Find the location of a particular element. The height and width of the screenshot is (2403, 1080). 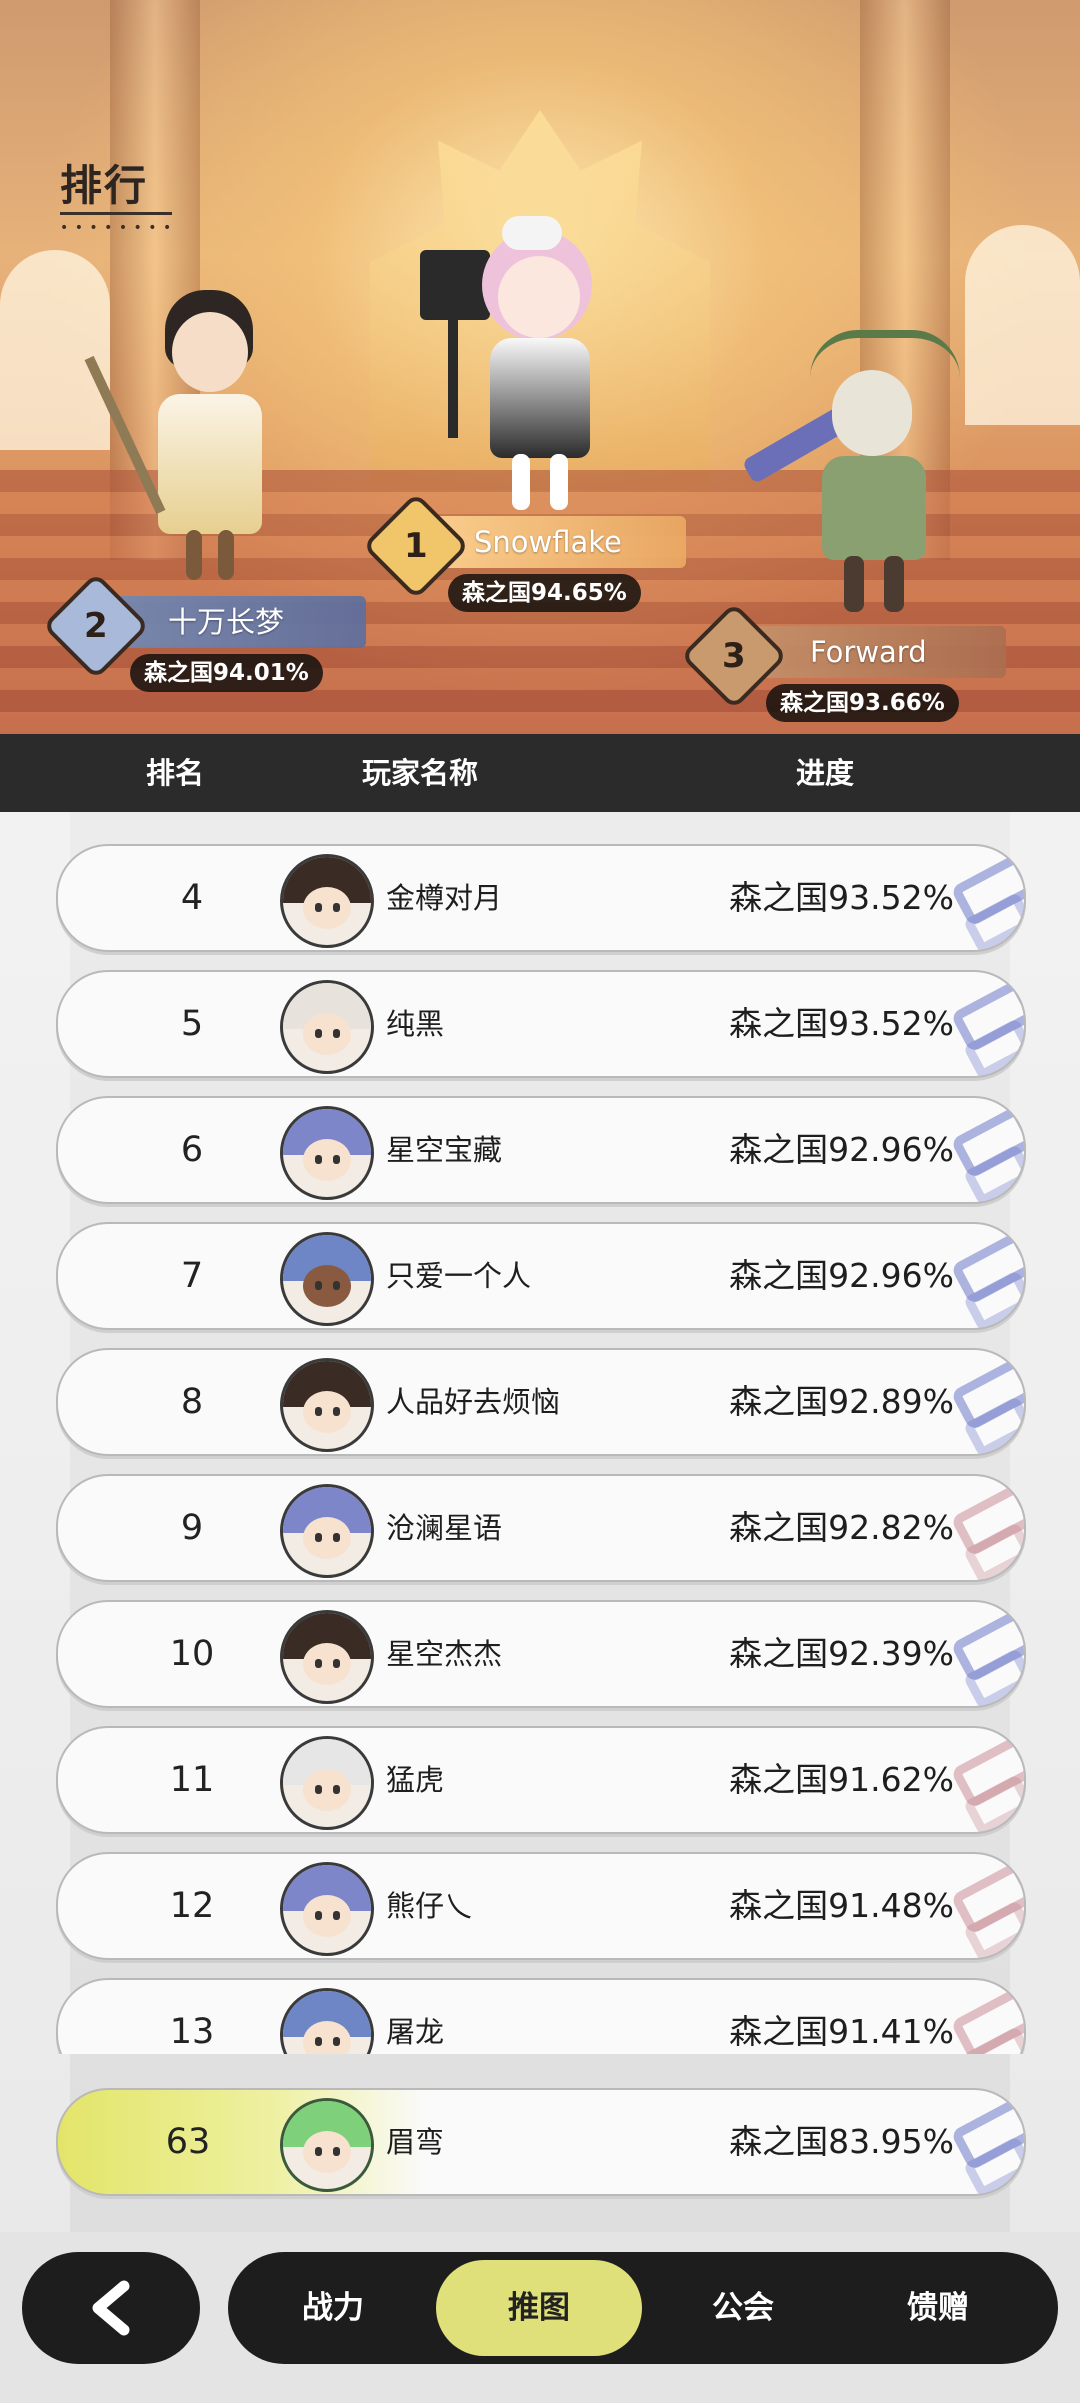

row-player-name: 只爱一个人 is located at coordinates (459, 1276).